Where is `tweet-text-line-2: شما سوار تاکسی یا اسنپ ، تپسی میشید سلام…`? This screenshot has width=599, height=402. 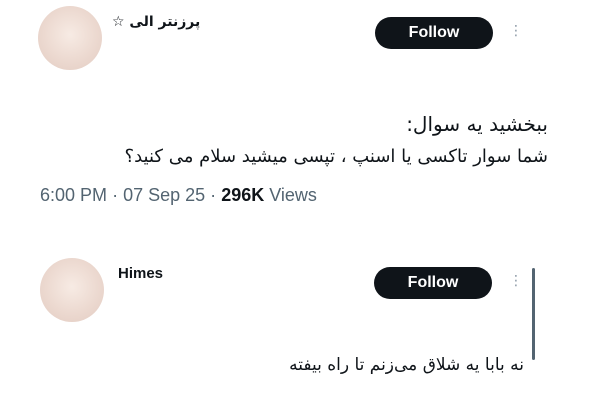
tweet-text-line-2: شما سوار تاکسی یا اسنپ ، تپسی میشید سلام… is located at coordinates (336, 156).